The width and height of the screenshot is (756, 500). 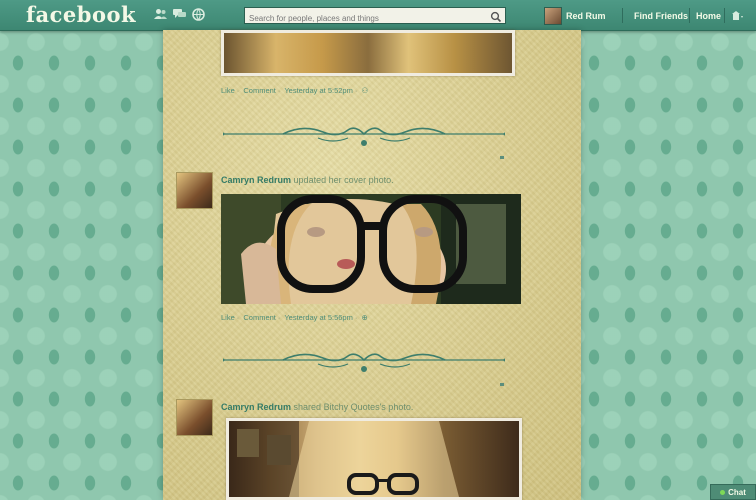 I want to click on friend-requests-icon, so click(x=160, y=14).